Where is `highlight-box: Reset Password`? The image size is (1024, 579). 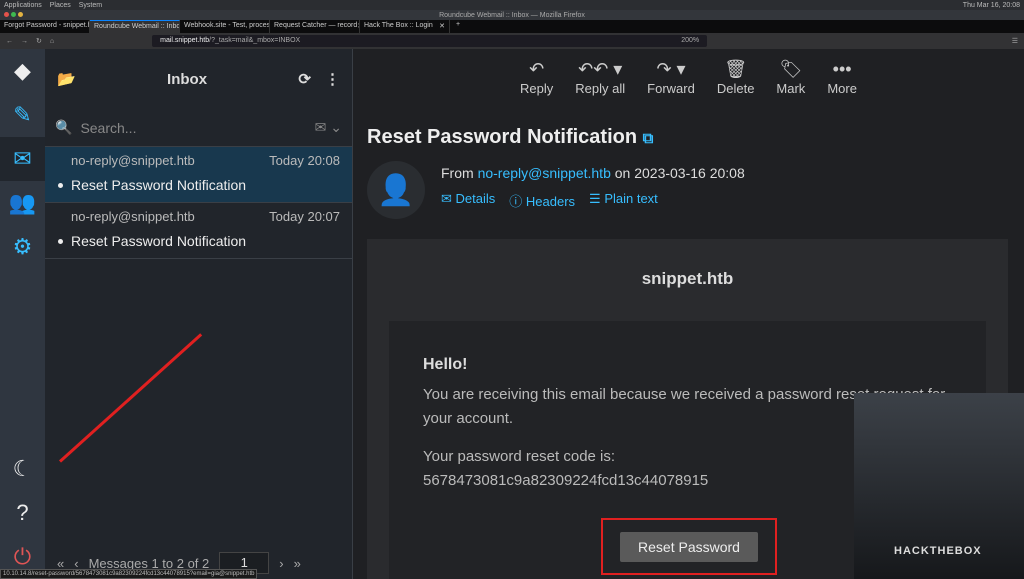
highlight-box: Reset Password is located at coordinates (689, 546).